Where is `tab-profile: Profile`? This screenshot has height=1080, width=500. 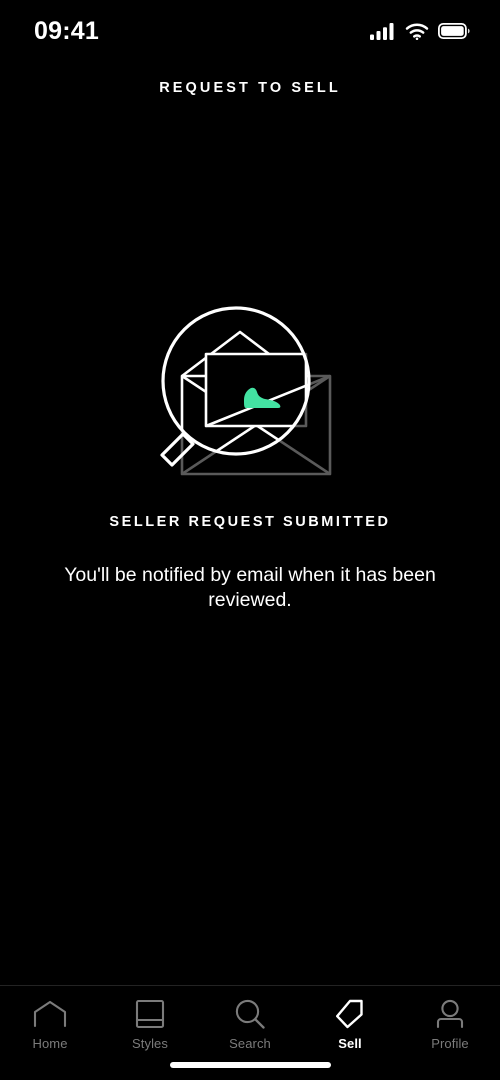 tab-profile: Profile is located at coordinates (450, 1025).